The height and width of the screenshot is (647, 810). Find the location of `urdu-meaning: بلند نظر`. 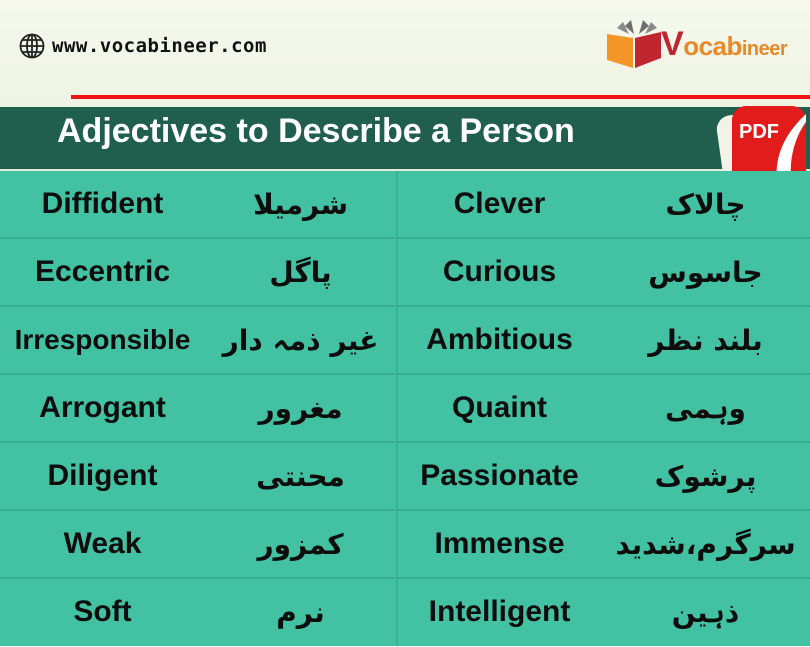

urdu-meaning: بلند نظر is located at coordinates (705, 340).